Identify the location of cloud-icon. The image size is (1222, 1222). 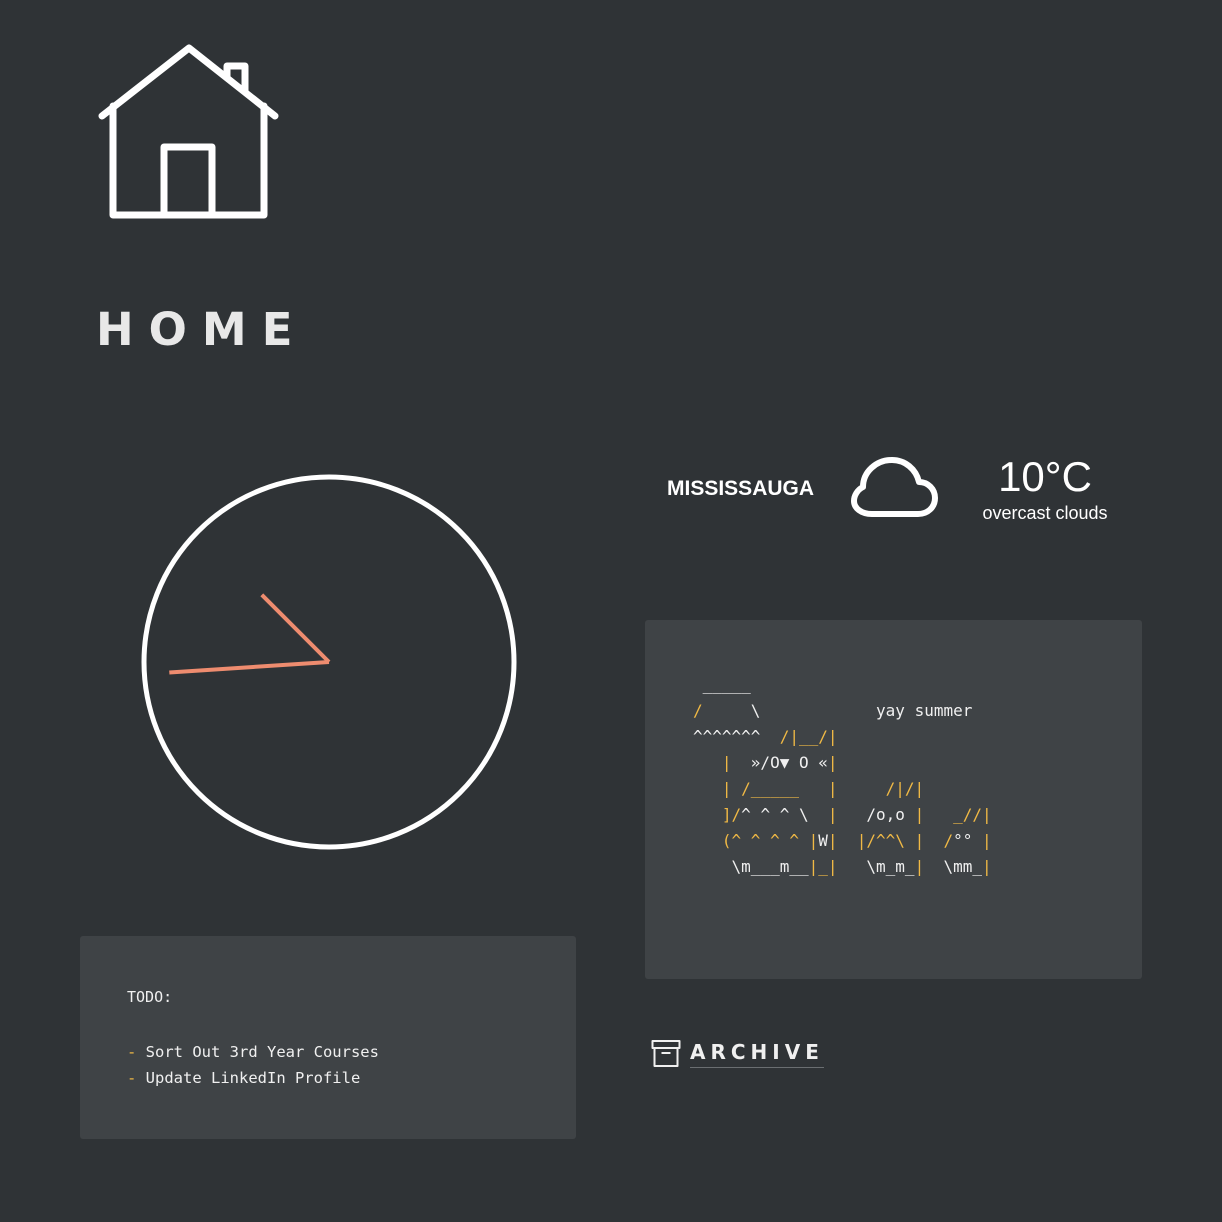
(894, 487).